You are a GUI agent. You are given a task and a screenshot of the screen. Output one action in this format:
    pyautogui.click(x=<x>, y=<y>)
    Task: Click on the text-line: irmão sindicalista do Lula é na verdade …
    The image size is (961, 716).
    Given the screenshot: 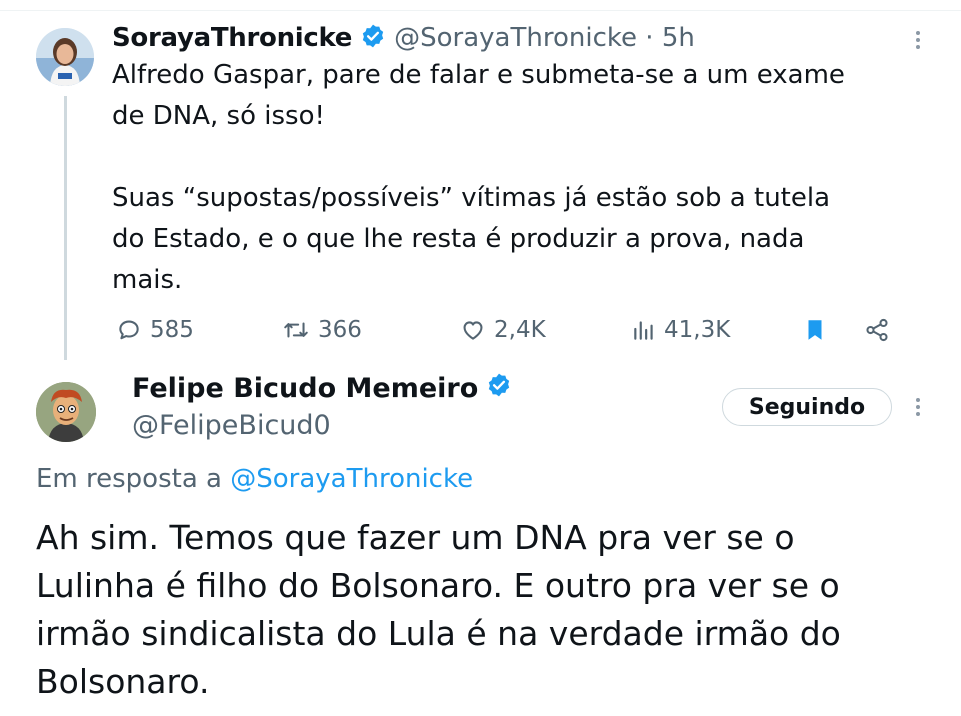 What is the action you would take?
    pyautogui.click(x=438, y=633)
    